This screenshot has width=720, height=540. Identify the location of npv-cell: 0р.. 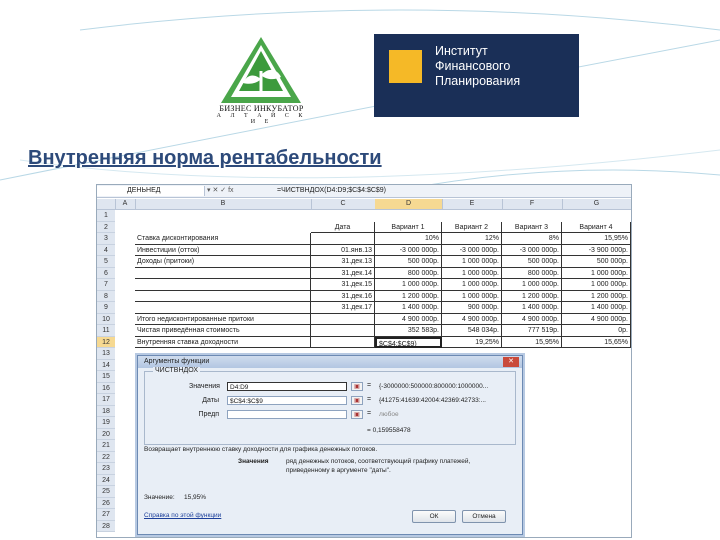
(596, 331).